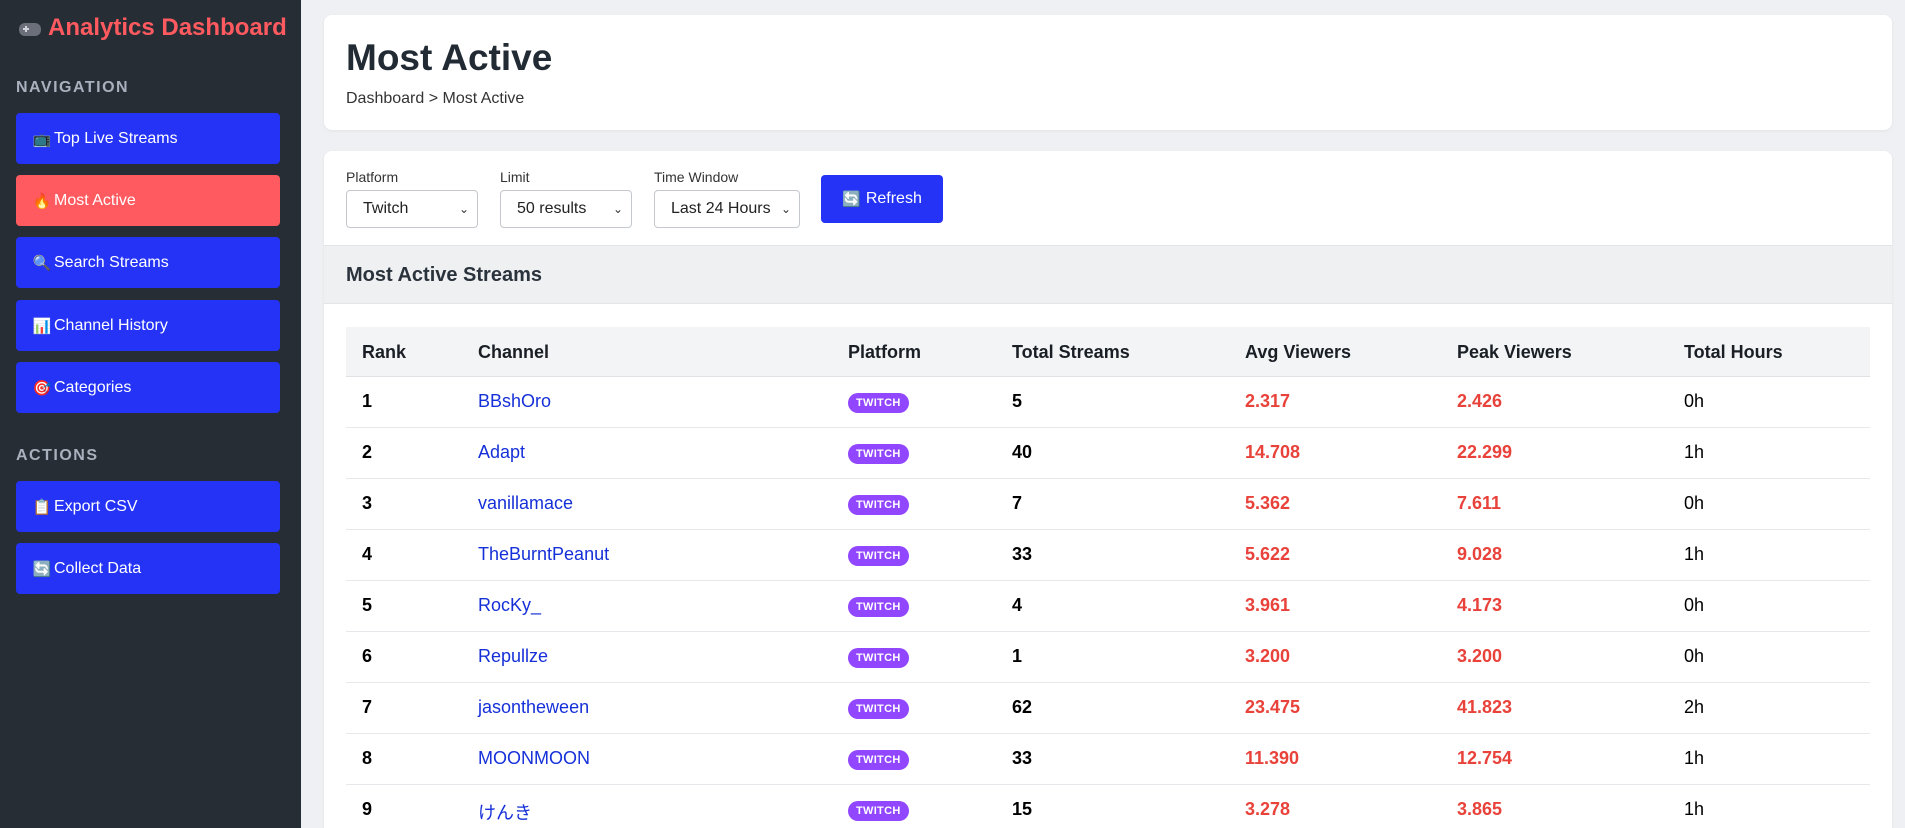 This screenshot has height=828, width=1905. I want to click on table-row: 5 RocKy_ TWITCH 4 3.961 4.173 0h, so click(1108, 606).